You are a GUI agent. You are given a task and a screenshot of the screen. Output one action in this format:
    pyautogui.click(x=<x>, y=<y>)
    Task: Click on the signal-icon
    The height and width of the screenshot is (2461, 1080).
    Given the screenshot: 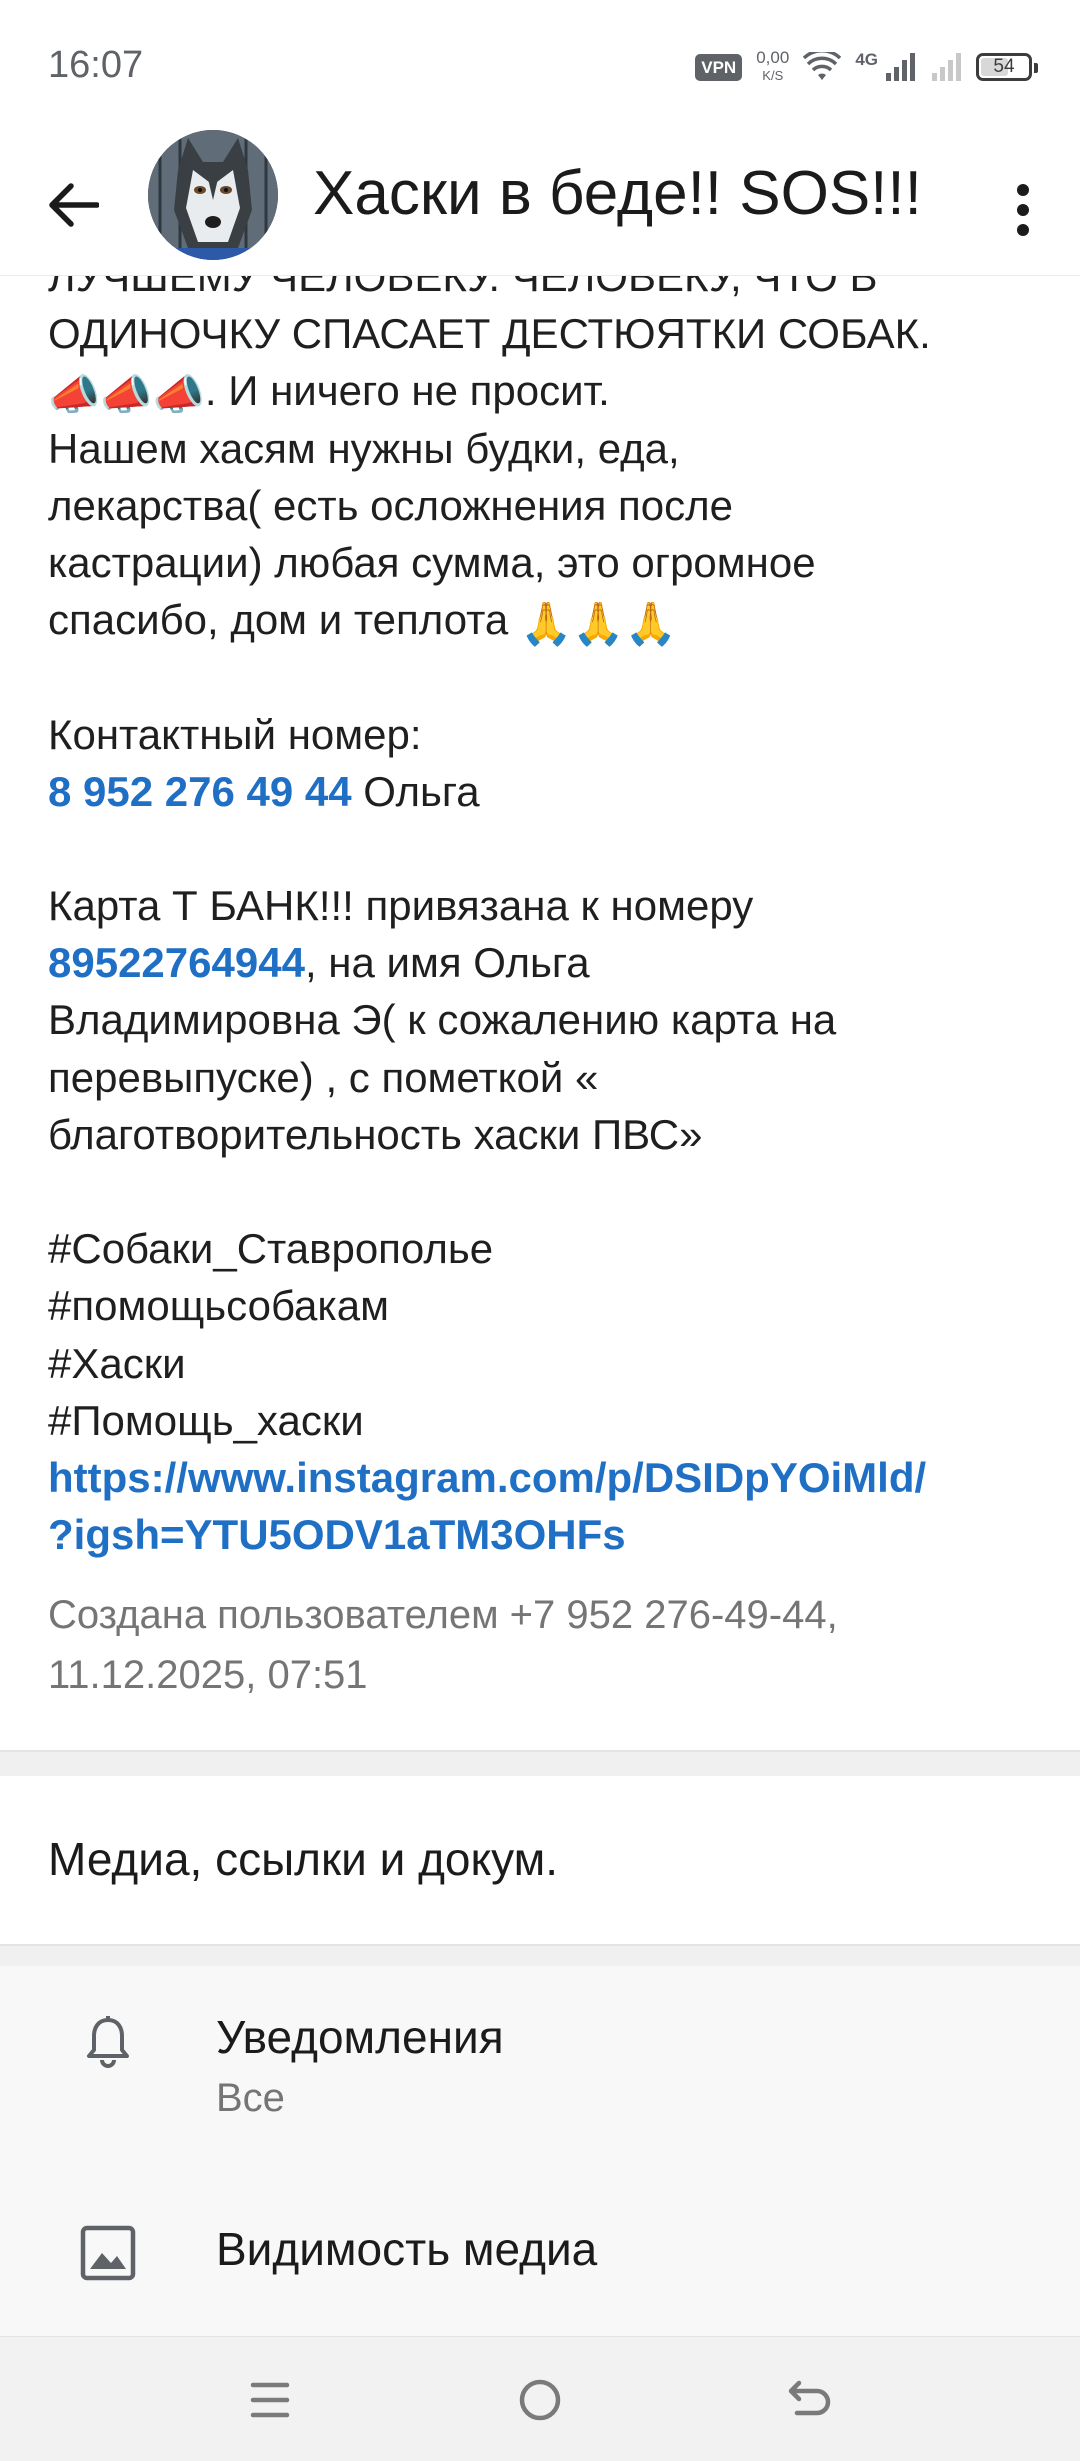 What is the action you would take?
    pyautogui.click(x=900, y=67)
    